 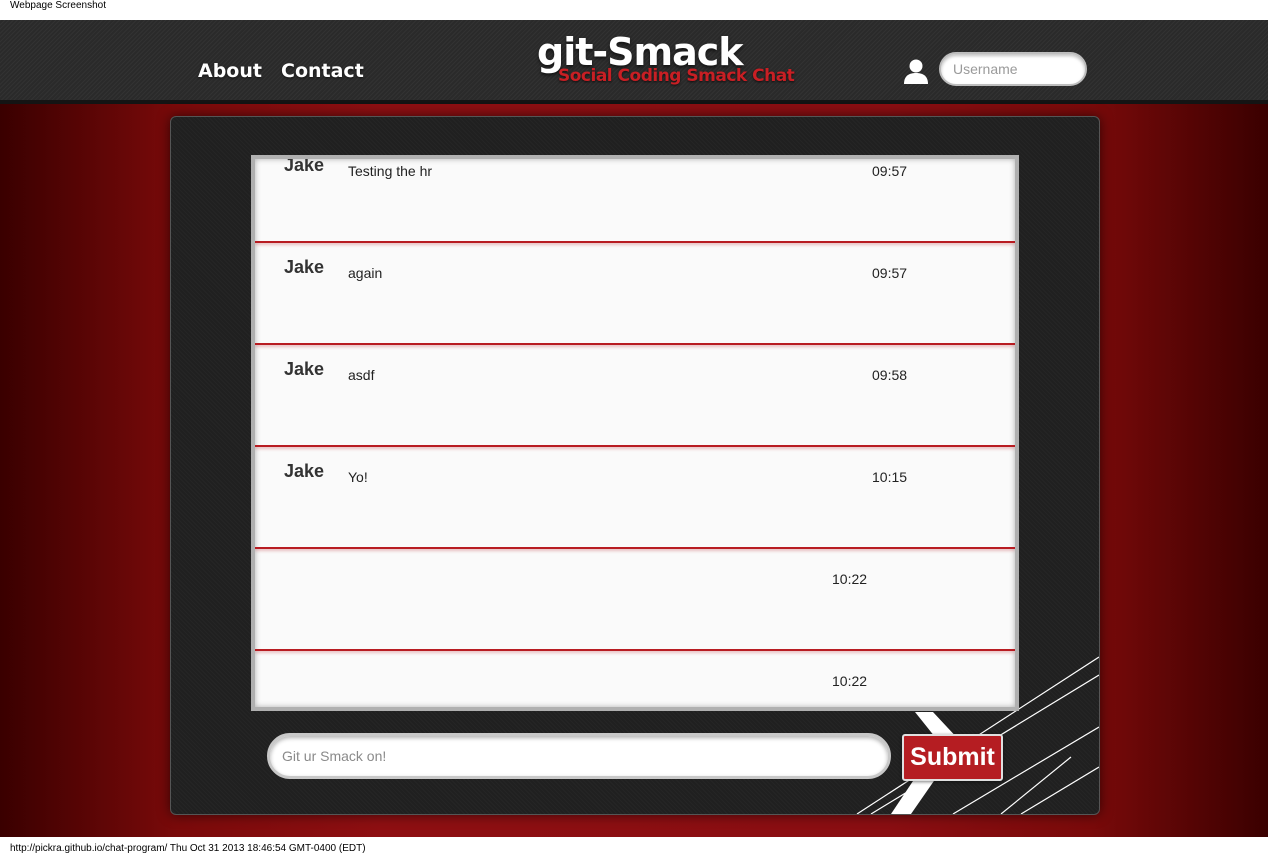 I want to click on nav-contact-link: Contact, so click(x=322, y=71).